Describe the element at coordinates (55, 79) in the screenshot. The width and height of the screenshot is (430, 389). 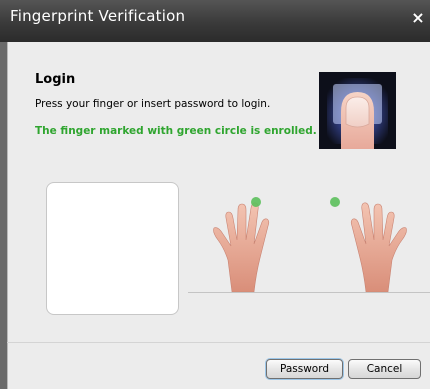
I see `login-heading: Login` at that location.